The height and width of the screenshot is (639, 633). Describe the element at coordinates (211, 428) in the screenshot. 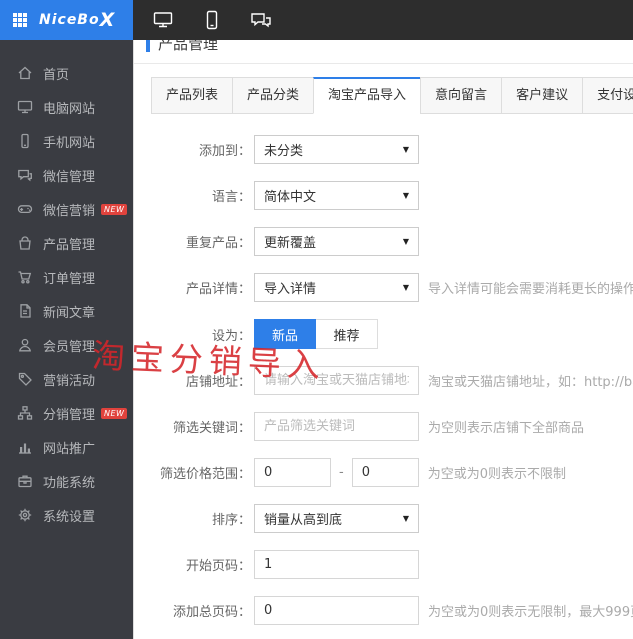

I see `field-label: 筛选关键词：` at that location.